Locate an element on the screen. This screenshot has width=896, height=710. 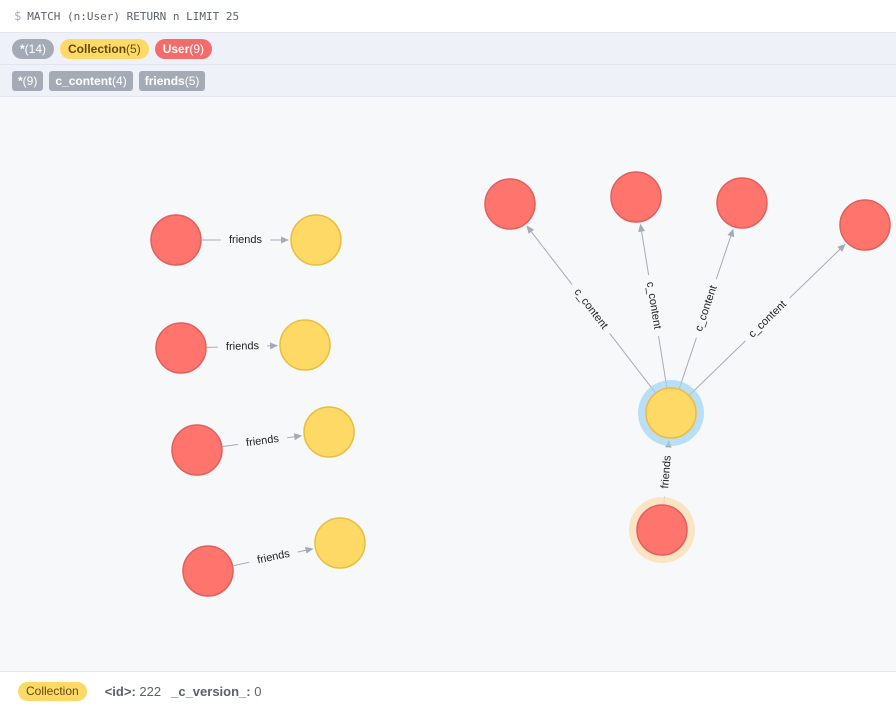
property-value: 0 is located at coordinates (258, 691).